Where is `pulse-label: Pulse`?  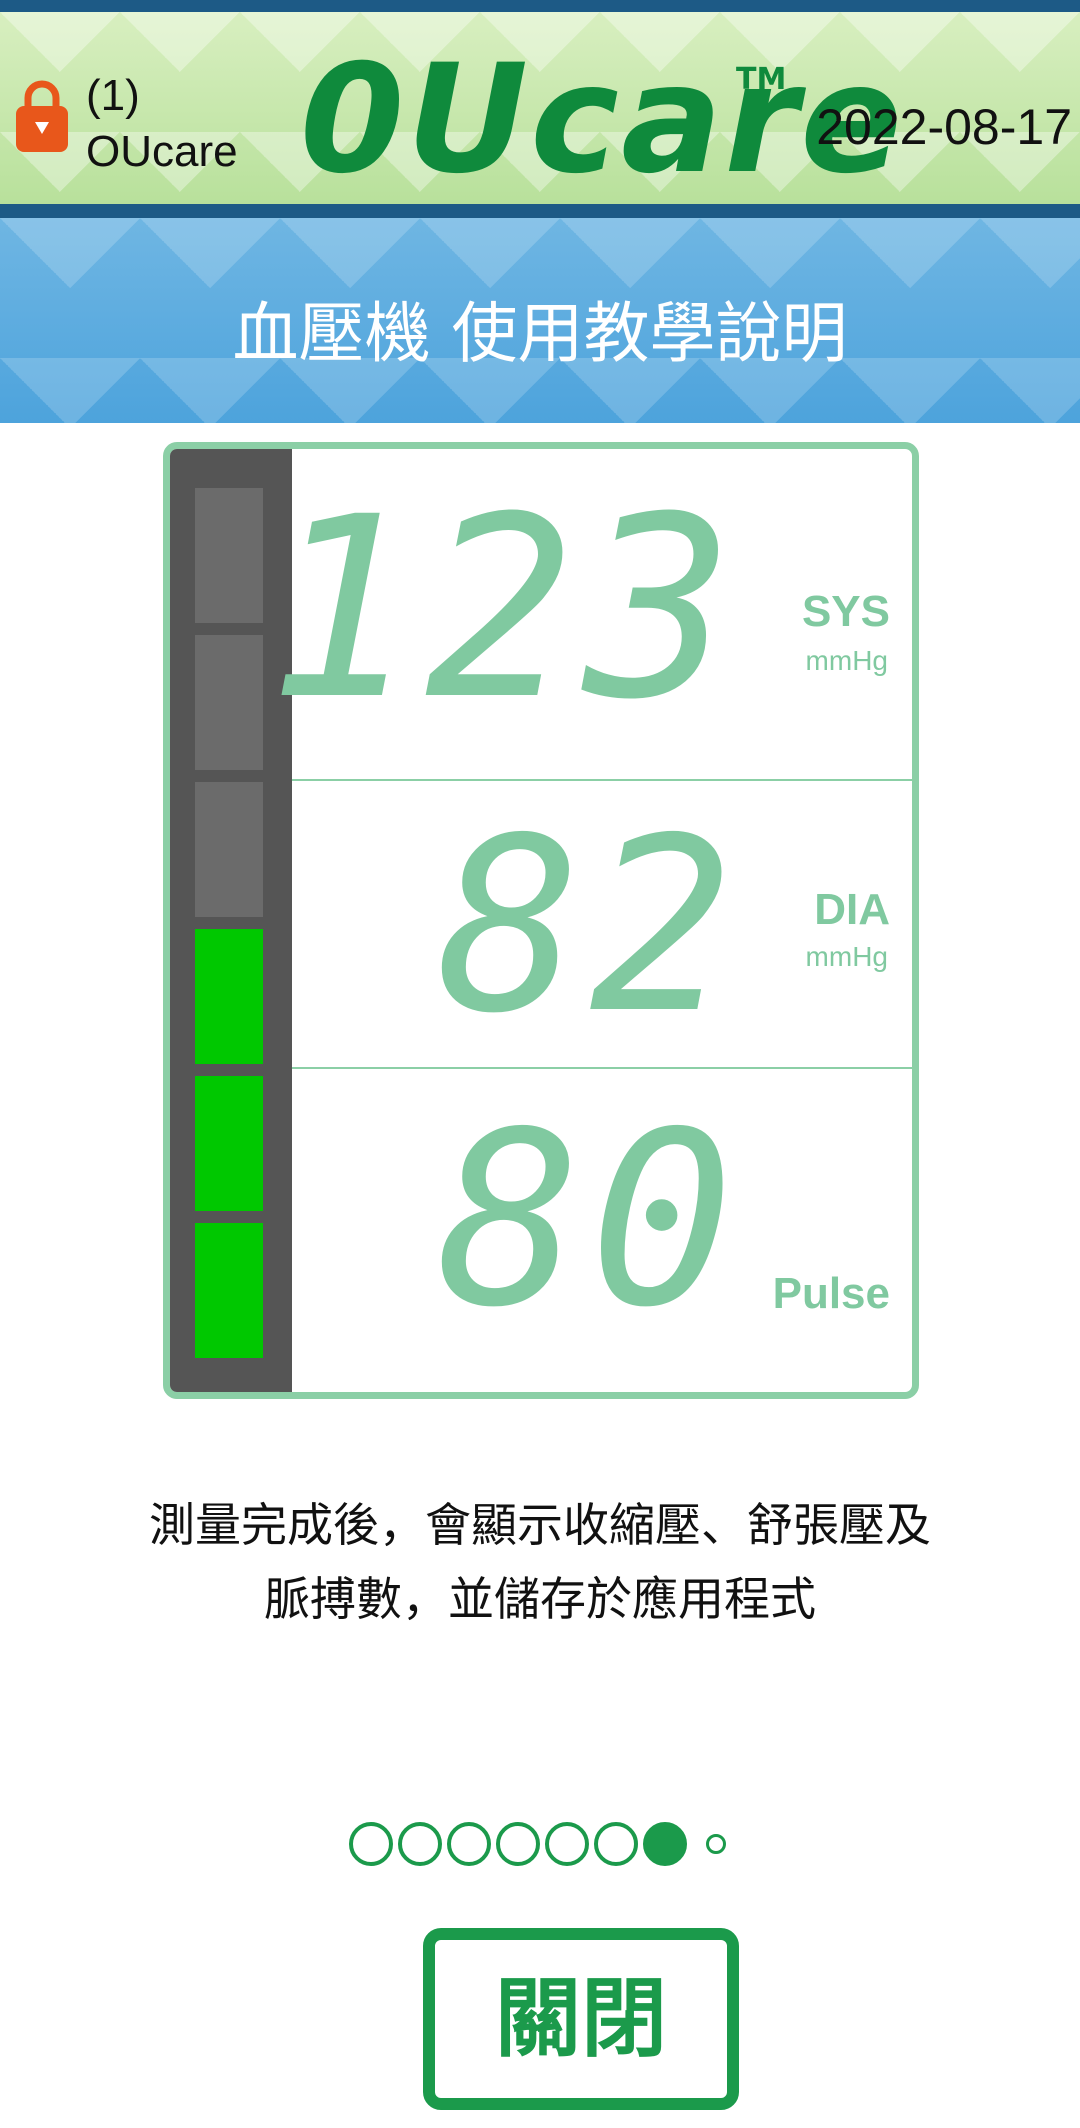 pulse-label: Pulse is located at coordinates (831, 1293).